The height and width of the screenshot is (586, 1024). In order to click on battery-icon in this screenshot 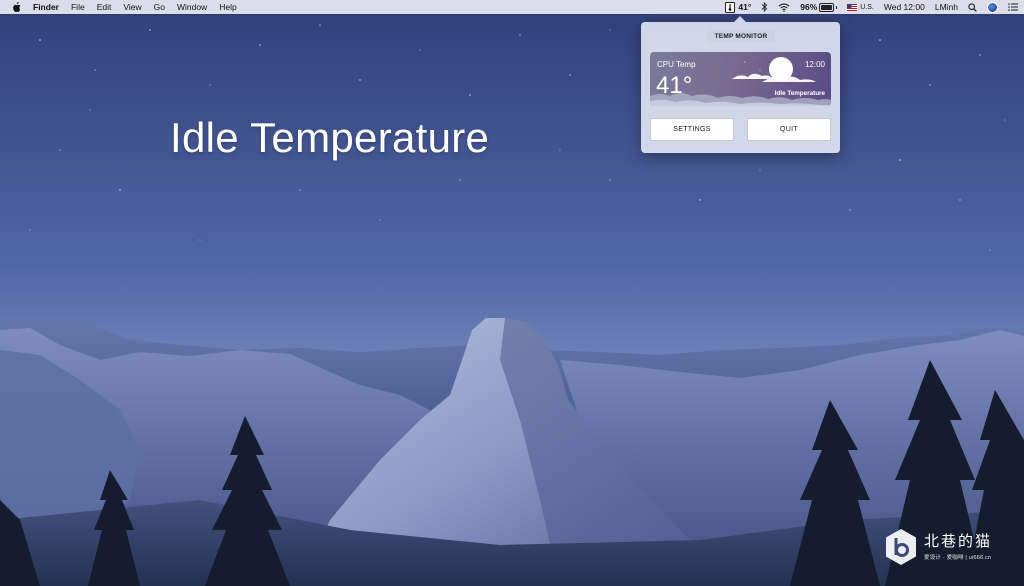, I will do `click(827, 7)`.